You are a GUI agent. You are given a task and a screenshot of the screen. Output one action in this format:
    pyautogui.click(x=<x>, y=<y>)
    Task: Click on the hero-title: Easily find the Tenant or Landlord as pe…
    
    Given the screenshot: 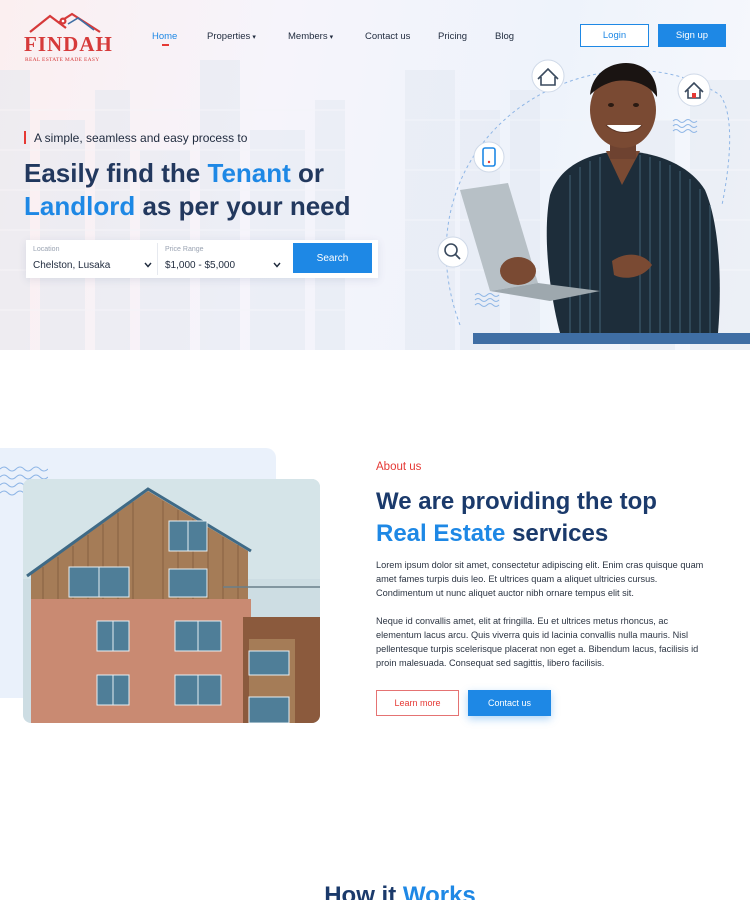 What is the action you would take?
    pyautogui.click(x=187, y=190)
    